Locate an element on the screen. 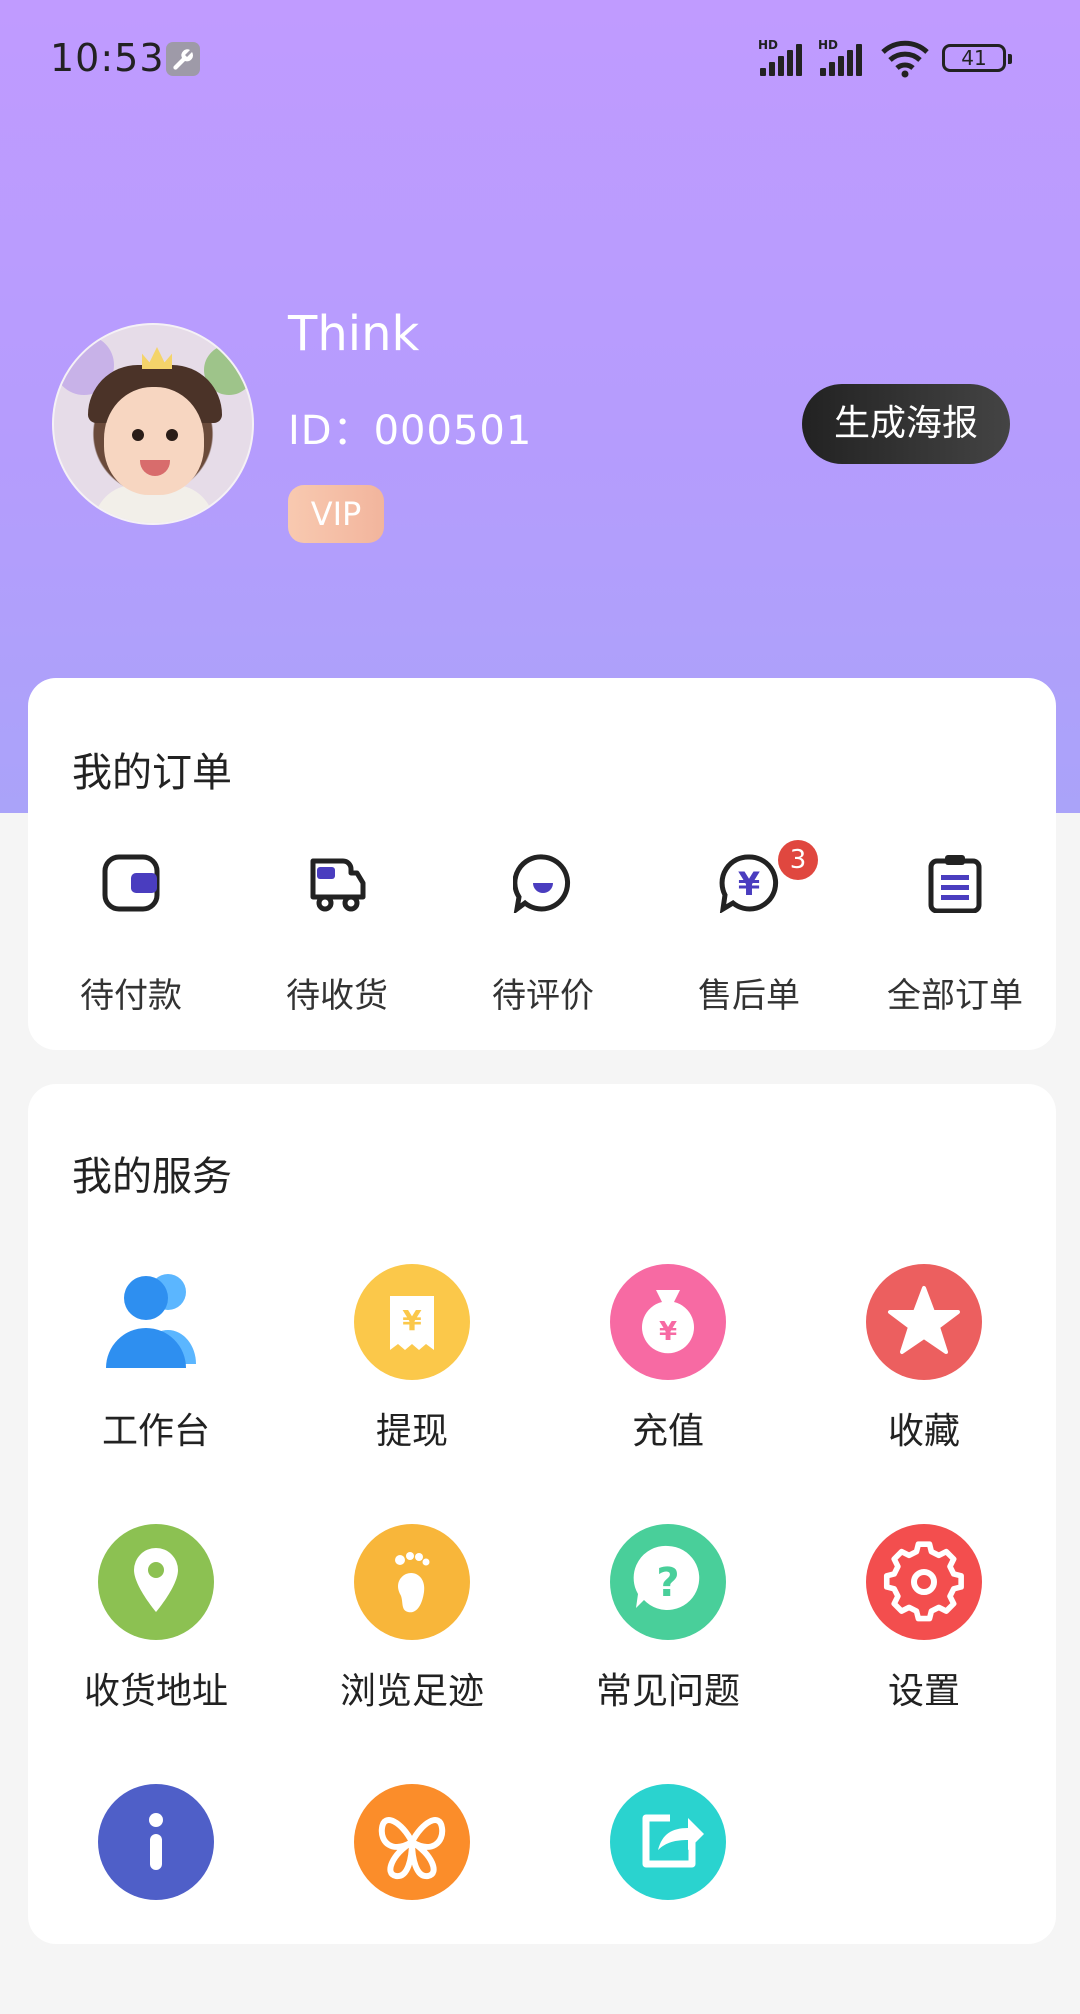  service-label: 设置 is located at coordinates (923, 1691).